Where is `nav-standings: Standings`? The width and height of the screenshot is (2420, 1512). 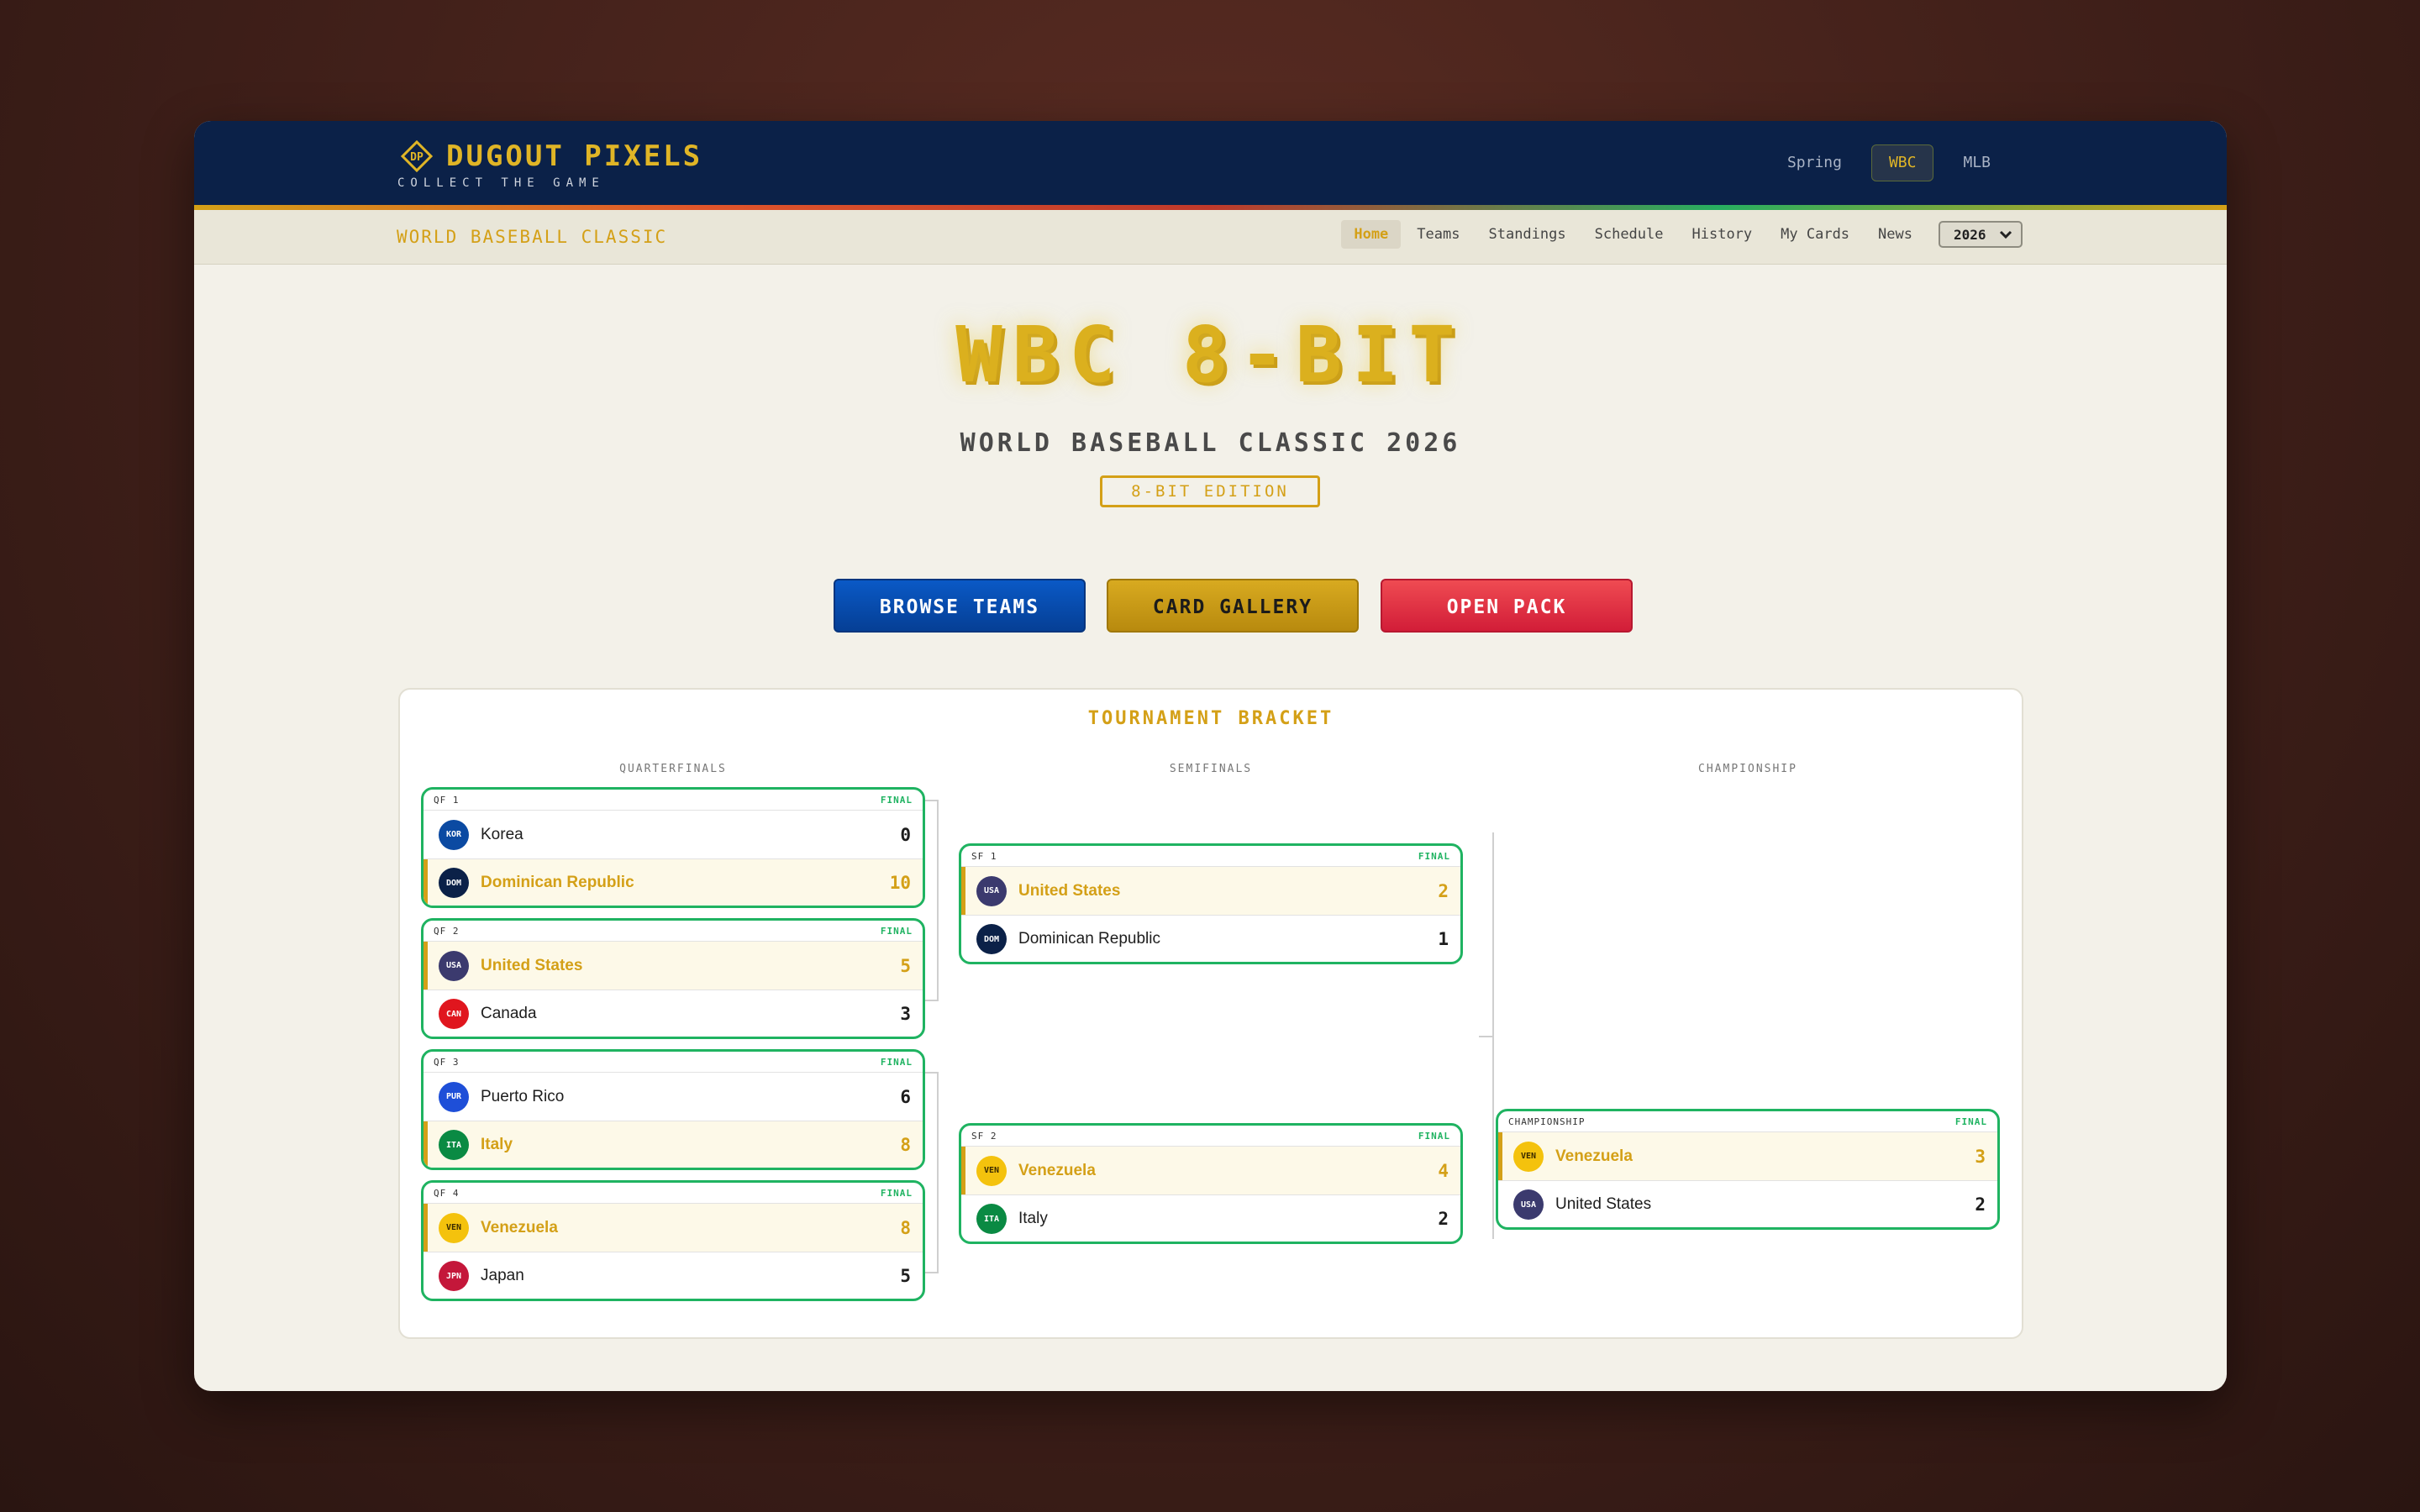
nav-standings: Standings is located at coordinates (1527, 234).